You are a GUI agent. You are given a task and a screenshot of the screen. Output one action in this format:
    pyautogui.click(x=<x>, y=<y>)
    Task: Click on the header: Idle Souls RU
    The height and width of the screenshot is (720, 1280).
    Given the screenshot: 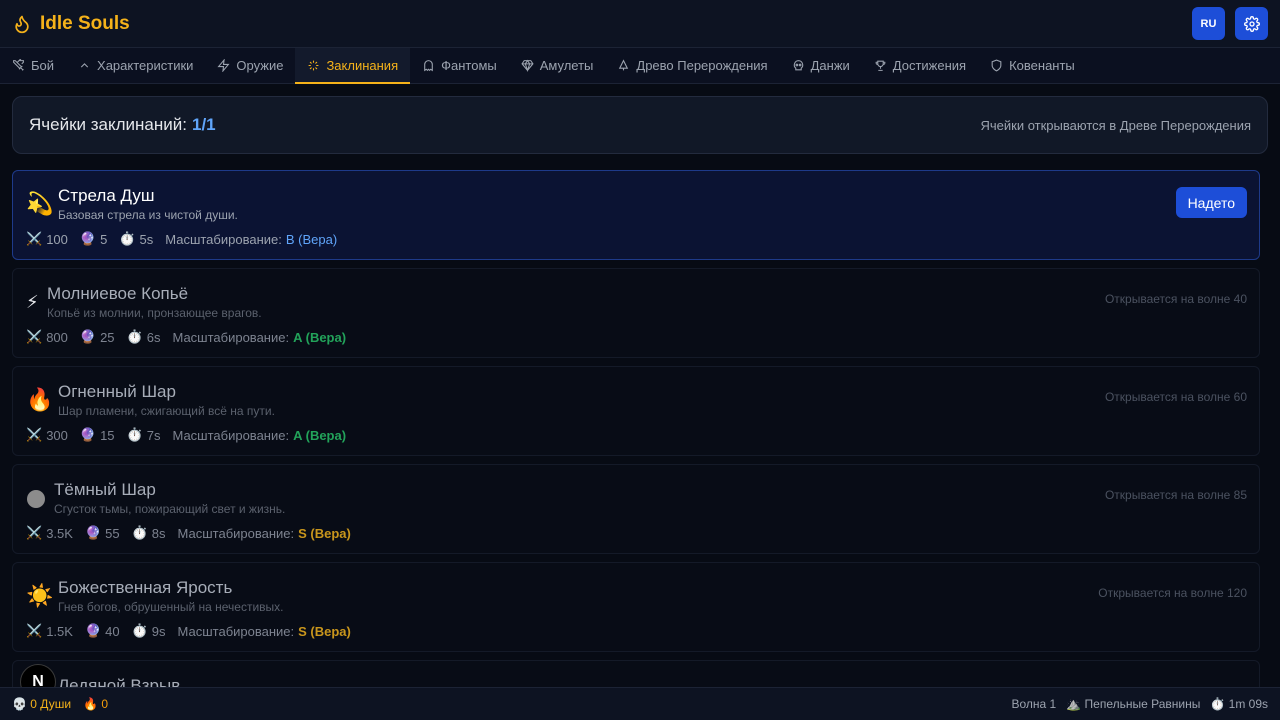 What is the action you would take?
    pyautogui.click(x=640, y=24)
    